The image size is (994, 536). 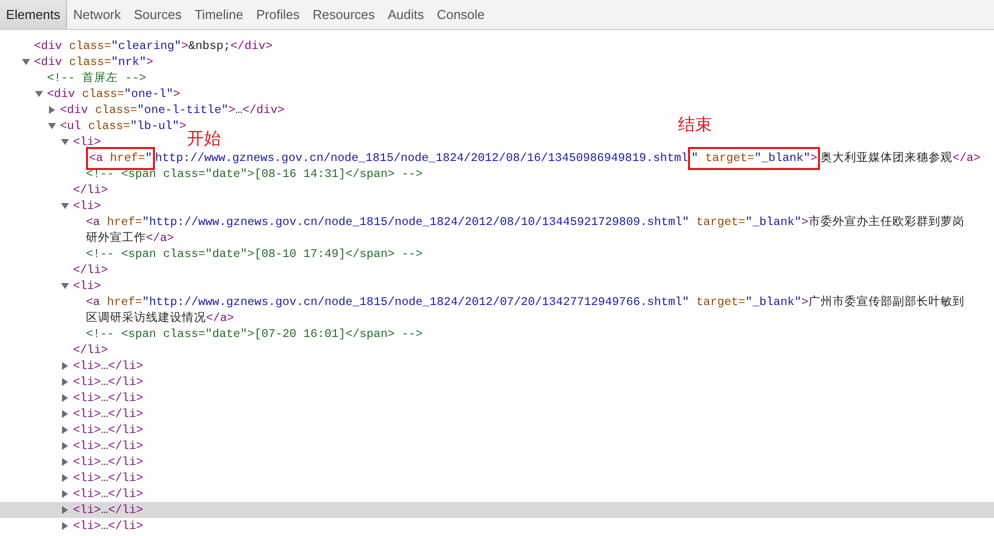 What do you see at coordinates (421, 158) in the screenshot?
I see `code-text: http://www.gznews.gov.cn/node_1815/node_1824/2012/08/16/13450986949819.shtml` at bounding box center [421, 158].